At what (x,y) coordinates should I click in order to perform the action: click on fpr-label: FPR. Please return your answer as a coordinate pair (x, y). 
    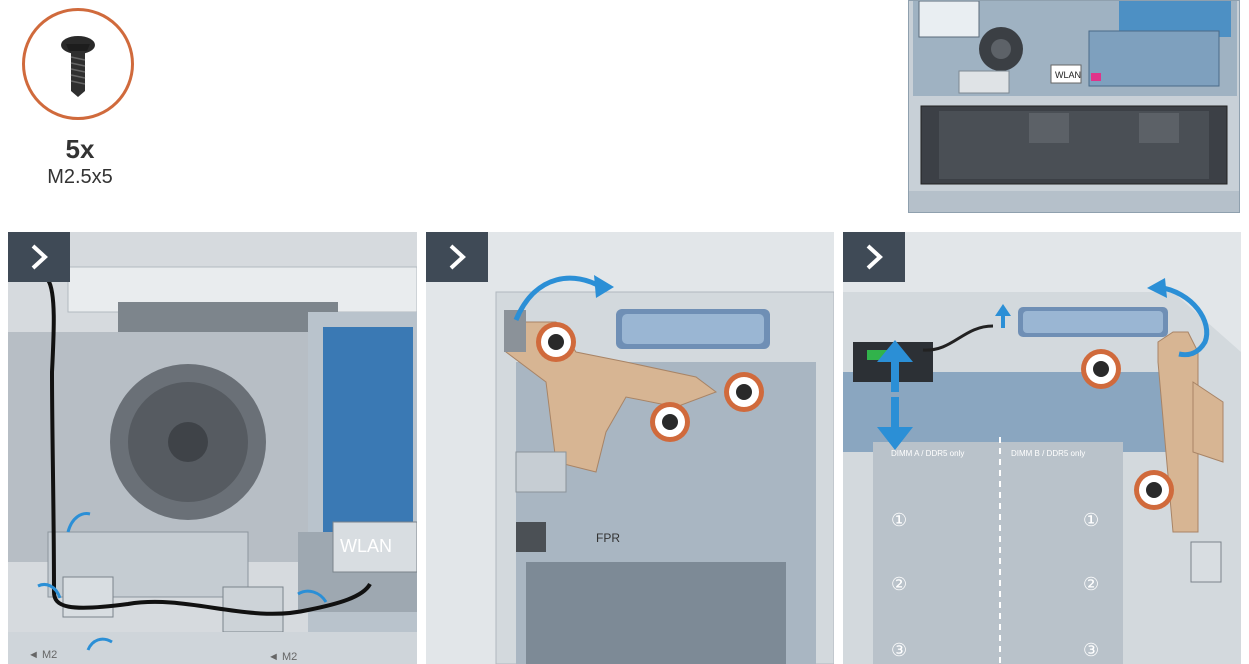
    Looking at the image, I should click on (608, 538).